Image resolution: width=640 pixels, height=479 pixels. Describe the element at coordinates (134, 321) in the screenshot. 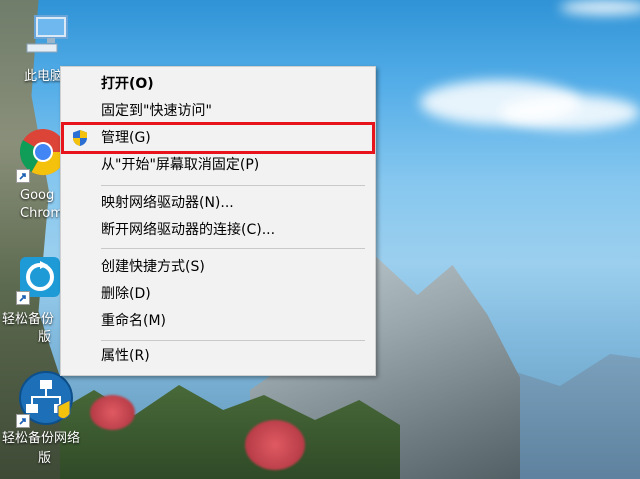

I see `menu-item-label: 重命名(M)` at that location.